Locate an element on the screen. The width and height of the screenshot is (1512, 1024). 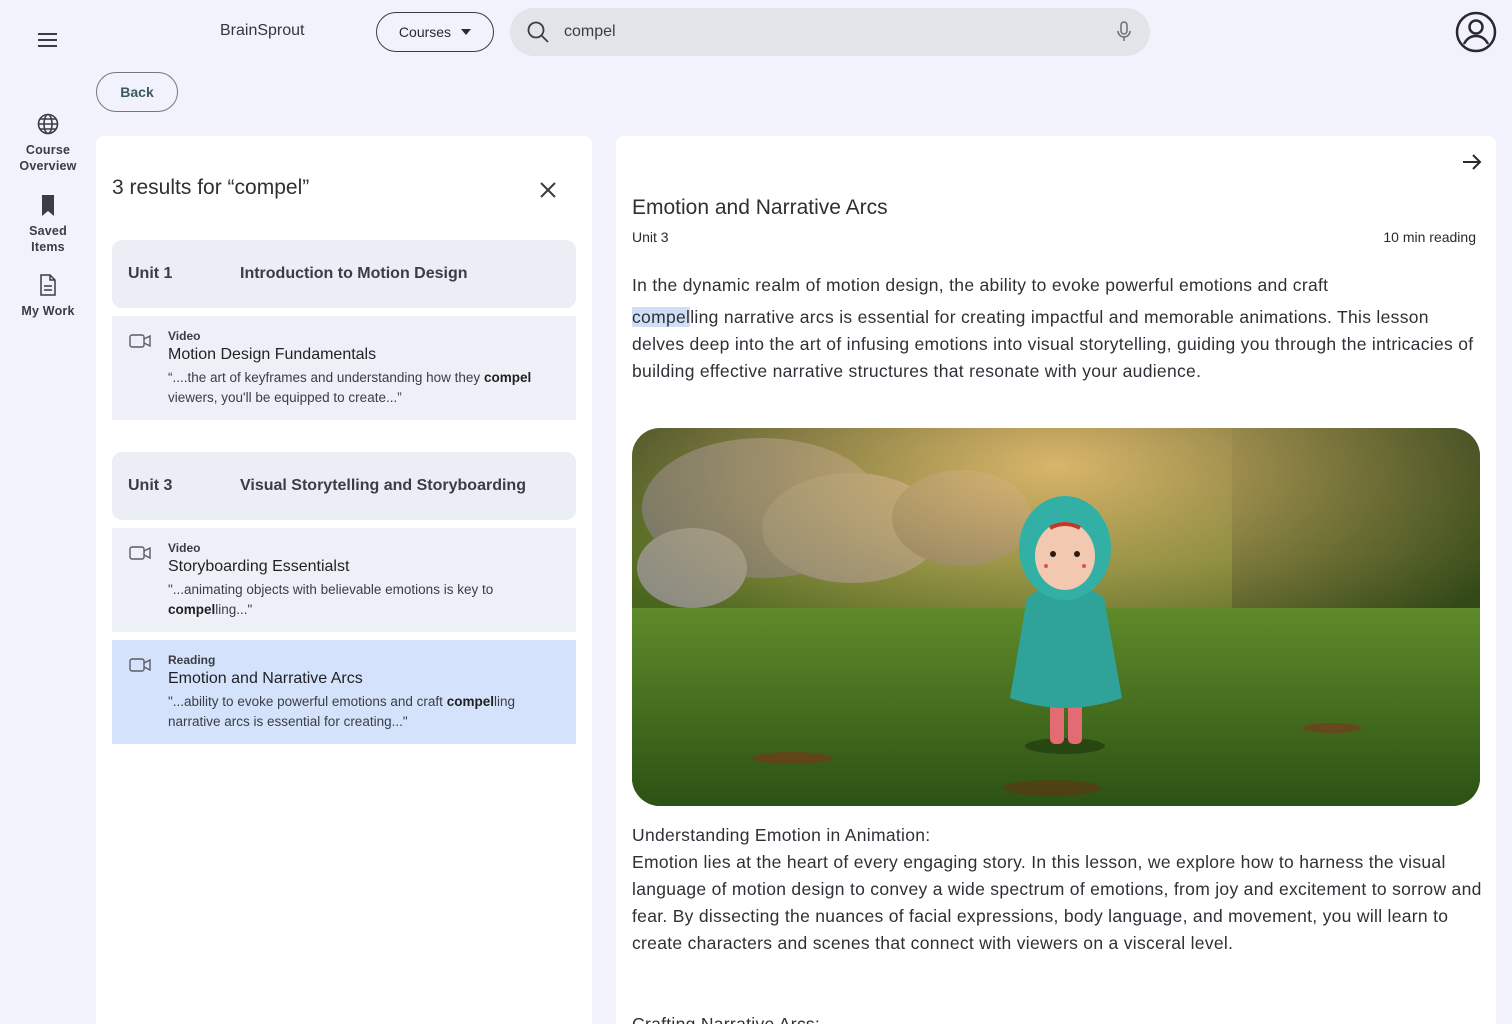
result-title: Motion Design Fundamentals is located at coordinates (272, 354).